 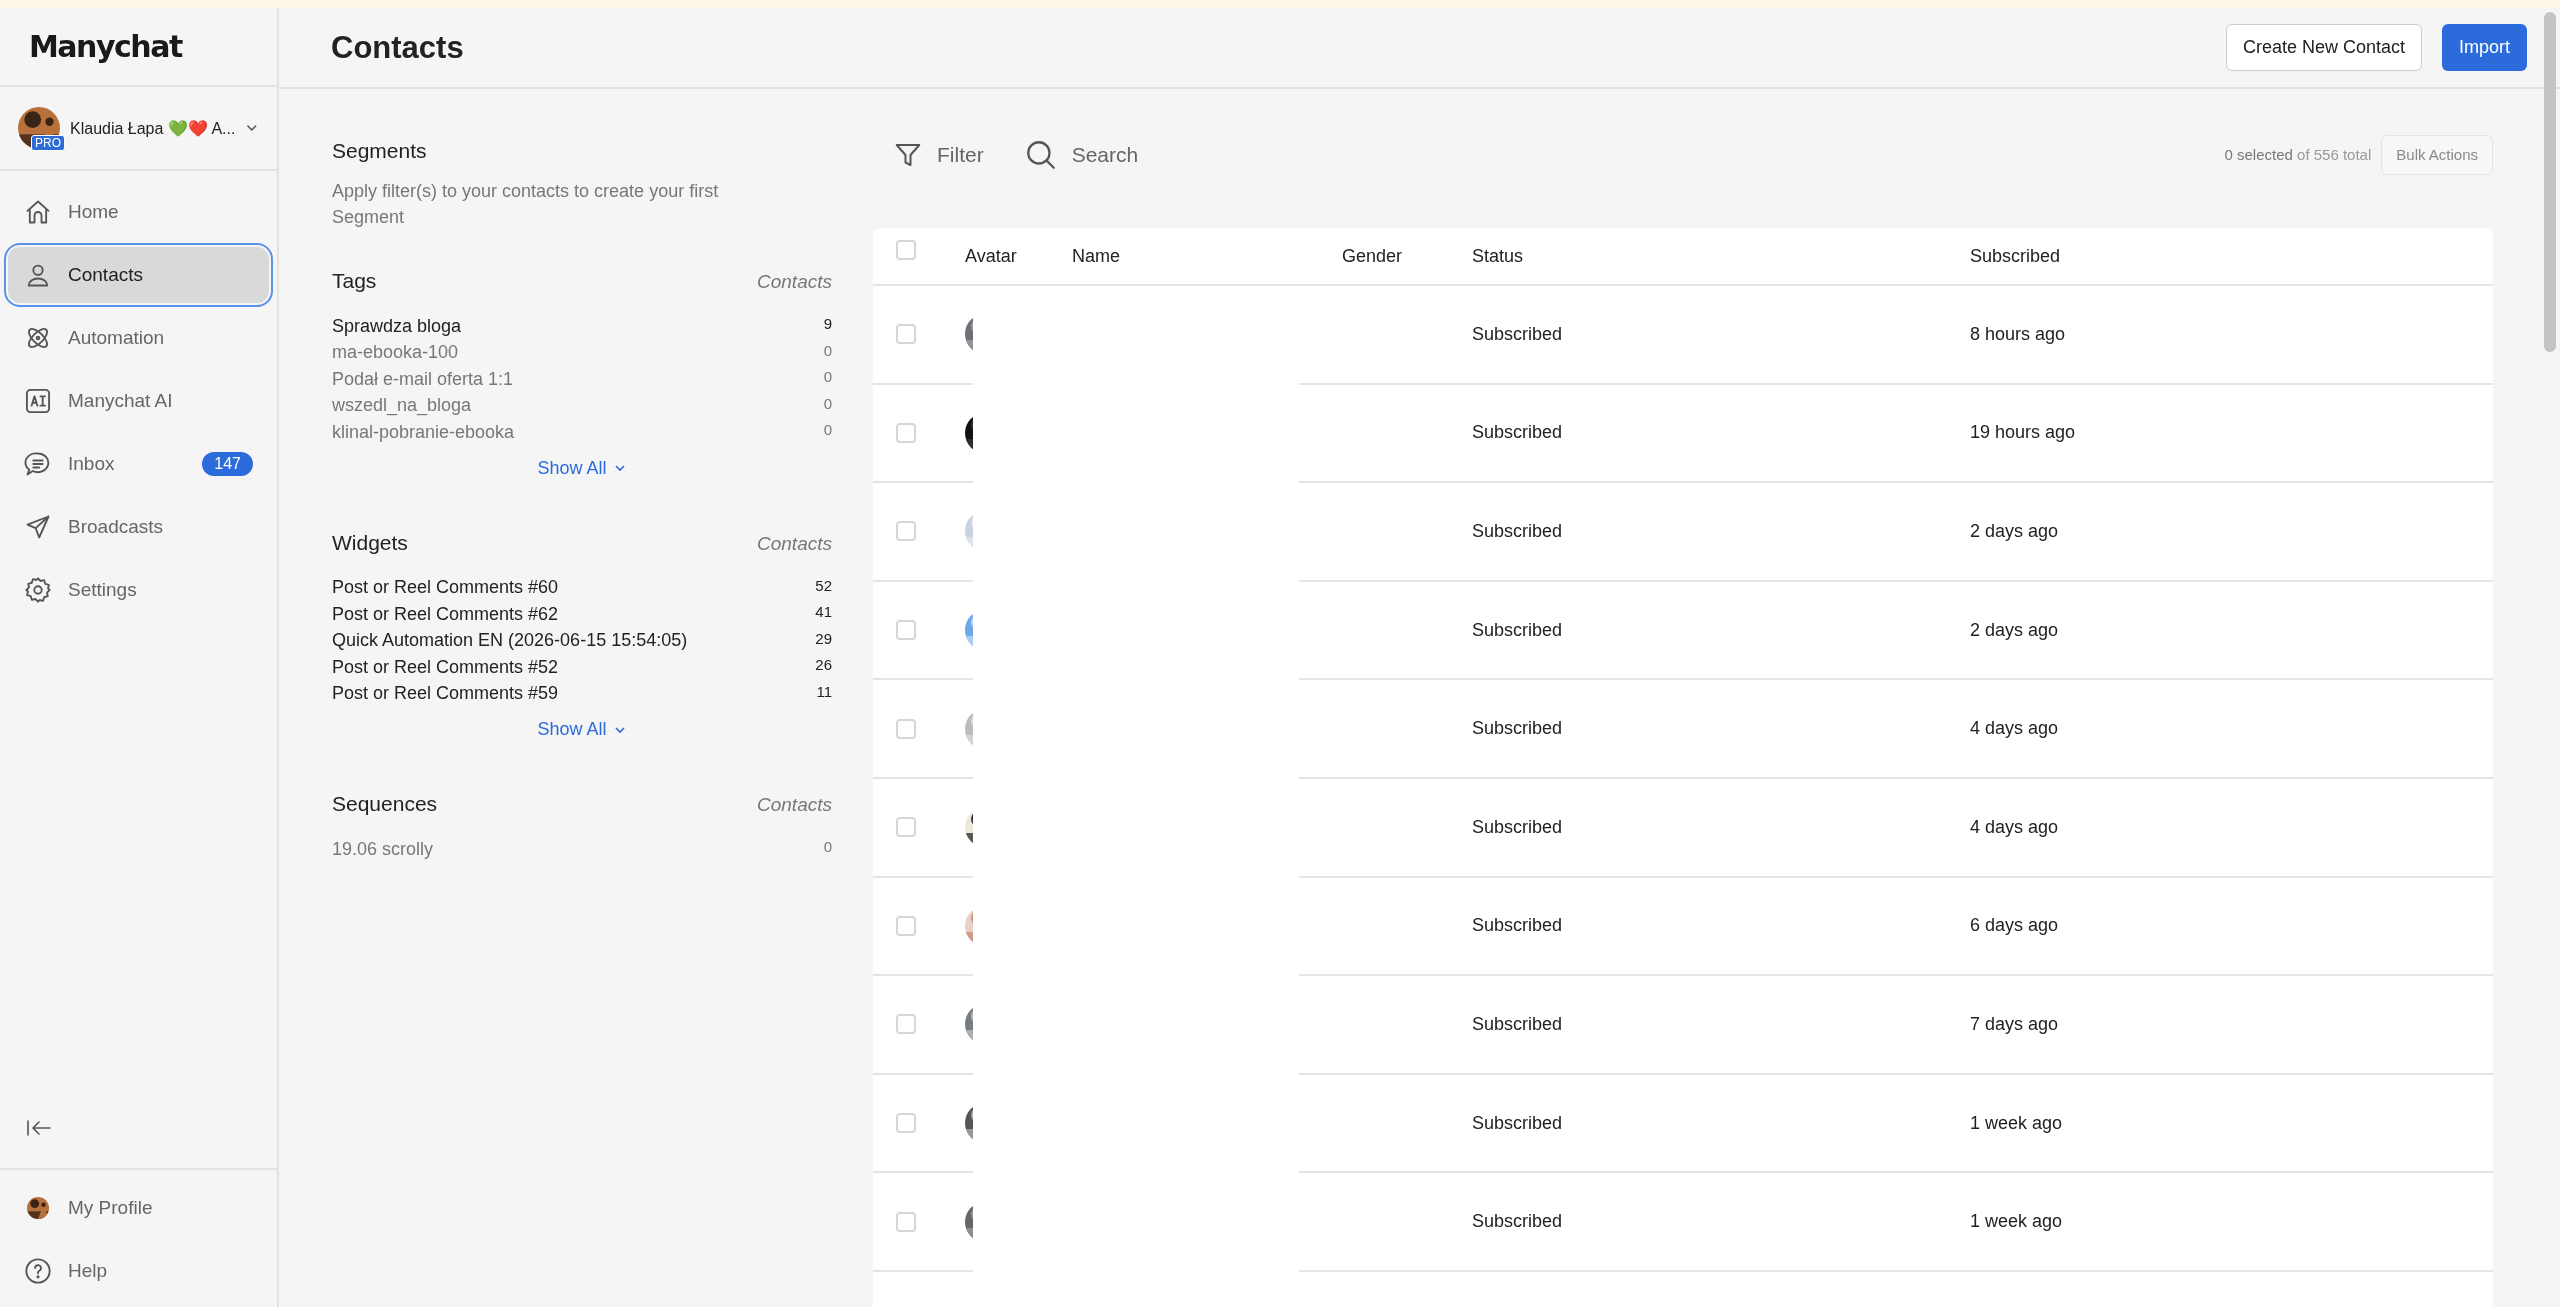 I want to click on nav-item: Broadcasts, so click(x=138, y=527).